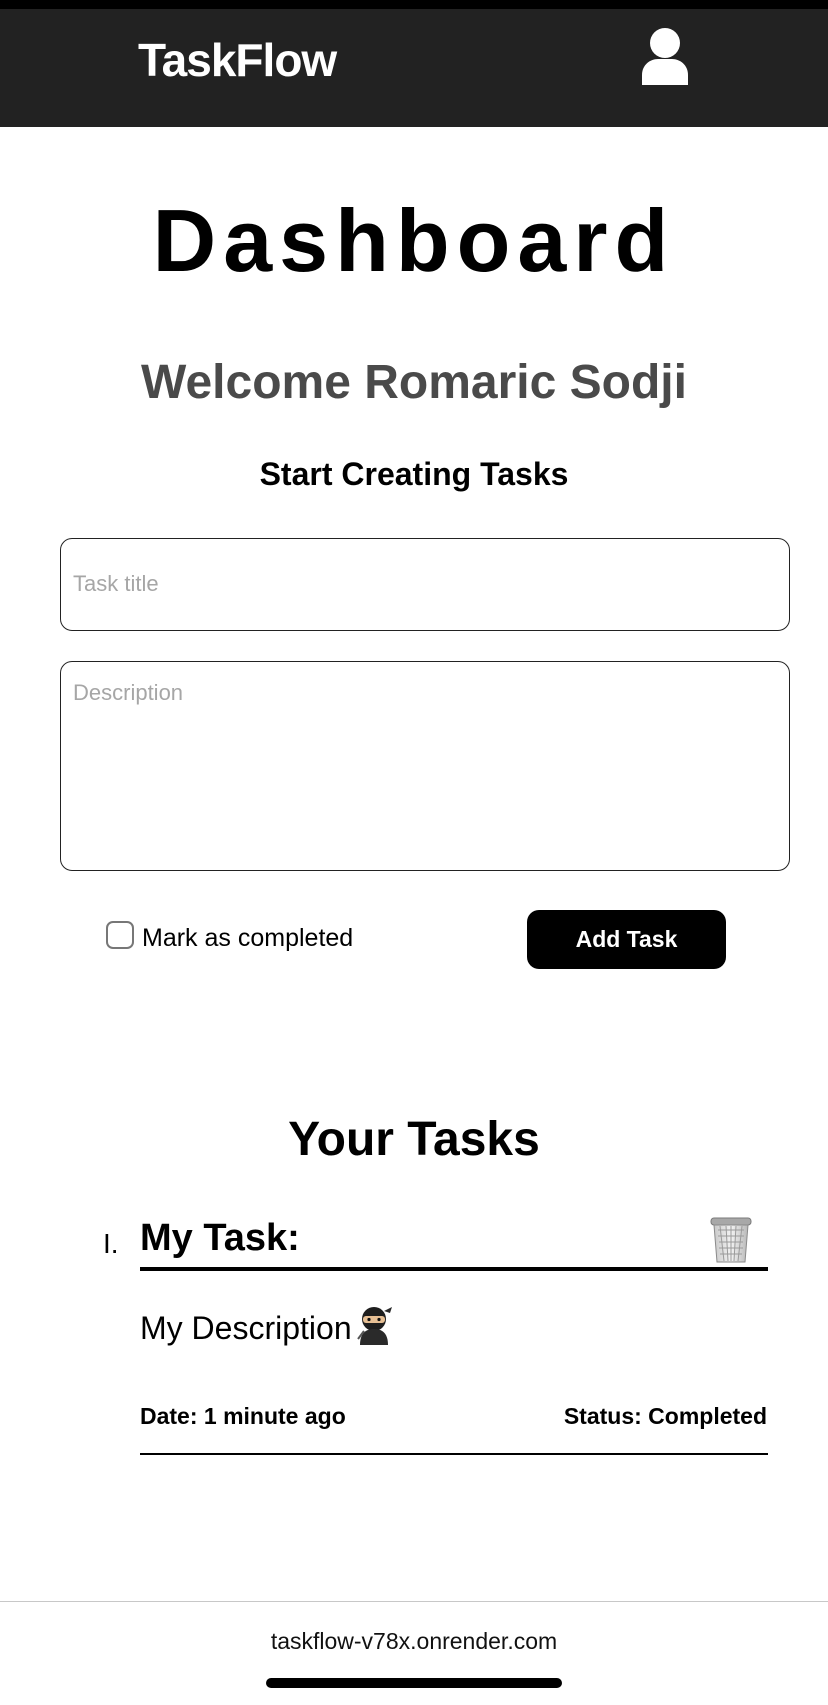 The height and width of the screenshot is (1705, 828). What do you see at coordinates (374, 1325) in the screenshot?
I see `ninja-emoji-icon` at bounding box center [374, 1325].